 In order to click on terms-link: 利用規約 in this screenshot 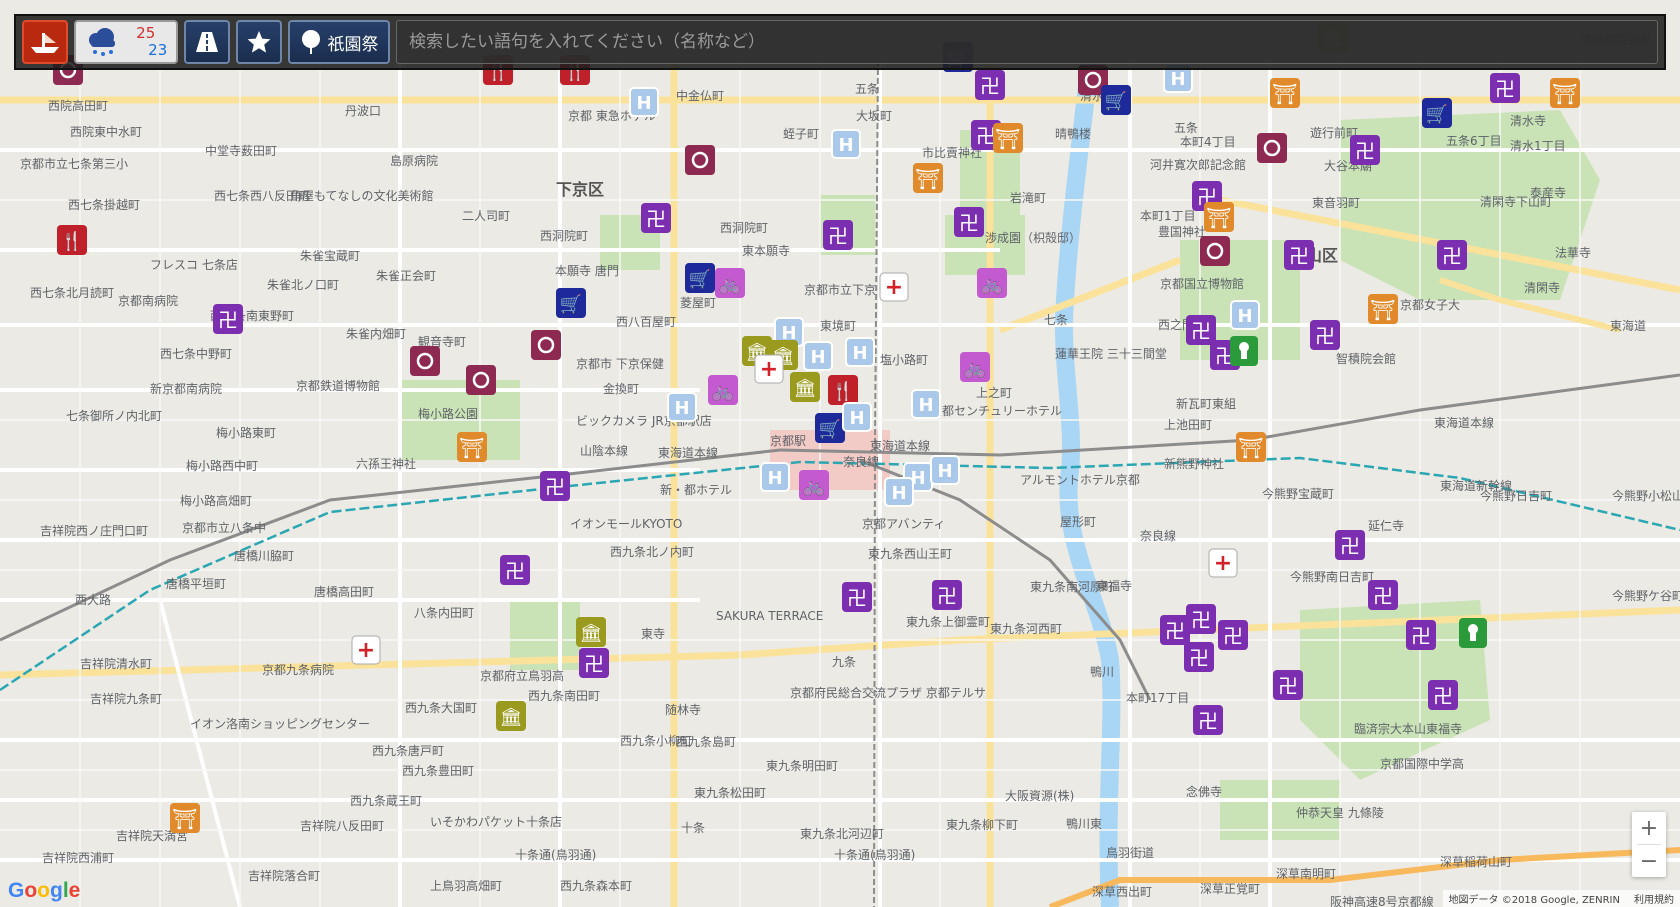, I will do `click(1654, 898)`.